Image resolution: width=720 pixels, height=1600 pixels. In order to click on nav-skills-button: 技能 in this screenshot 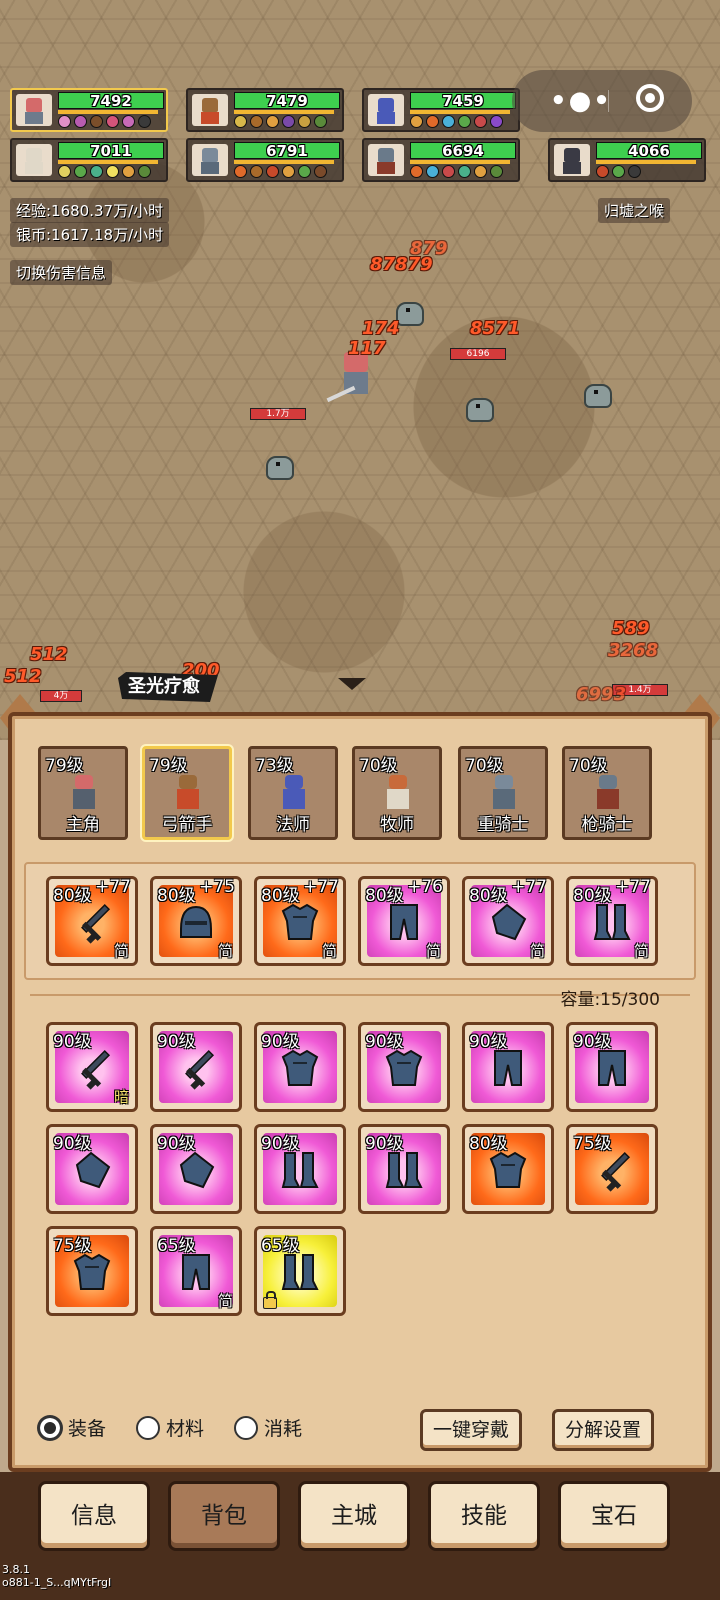, I will do `click(484, 1516)`.